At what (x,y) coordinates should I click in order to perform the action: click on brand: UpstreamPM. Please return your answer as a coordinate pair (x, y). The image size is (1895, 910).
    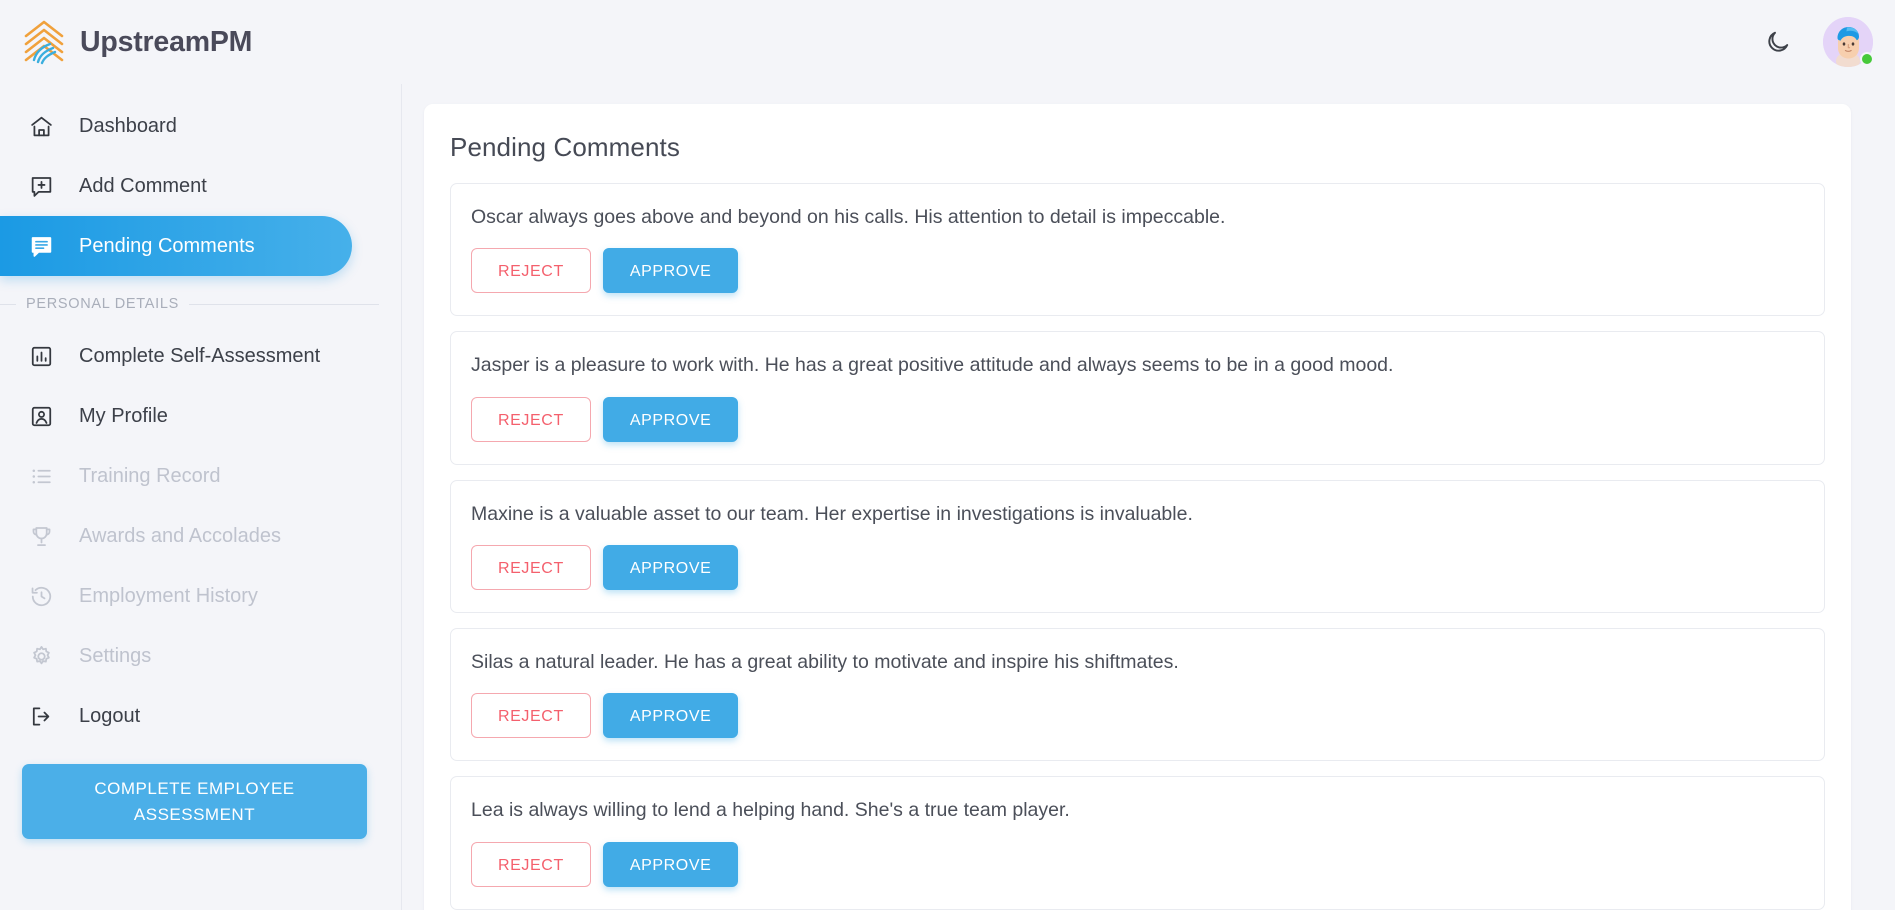
    Looking at the image, I should click on (201, 42).